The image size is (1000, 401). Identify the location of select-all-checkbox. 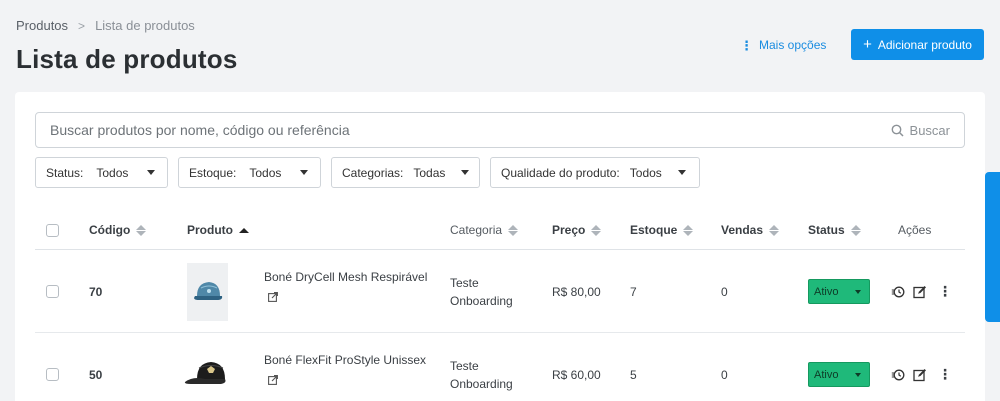
(52, 230).